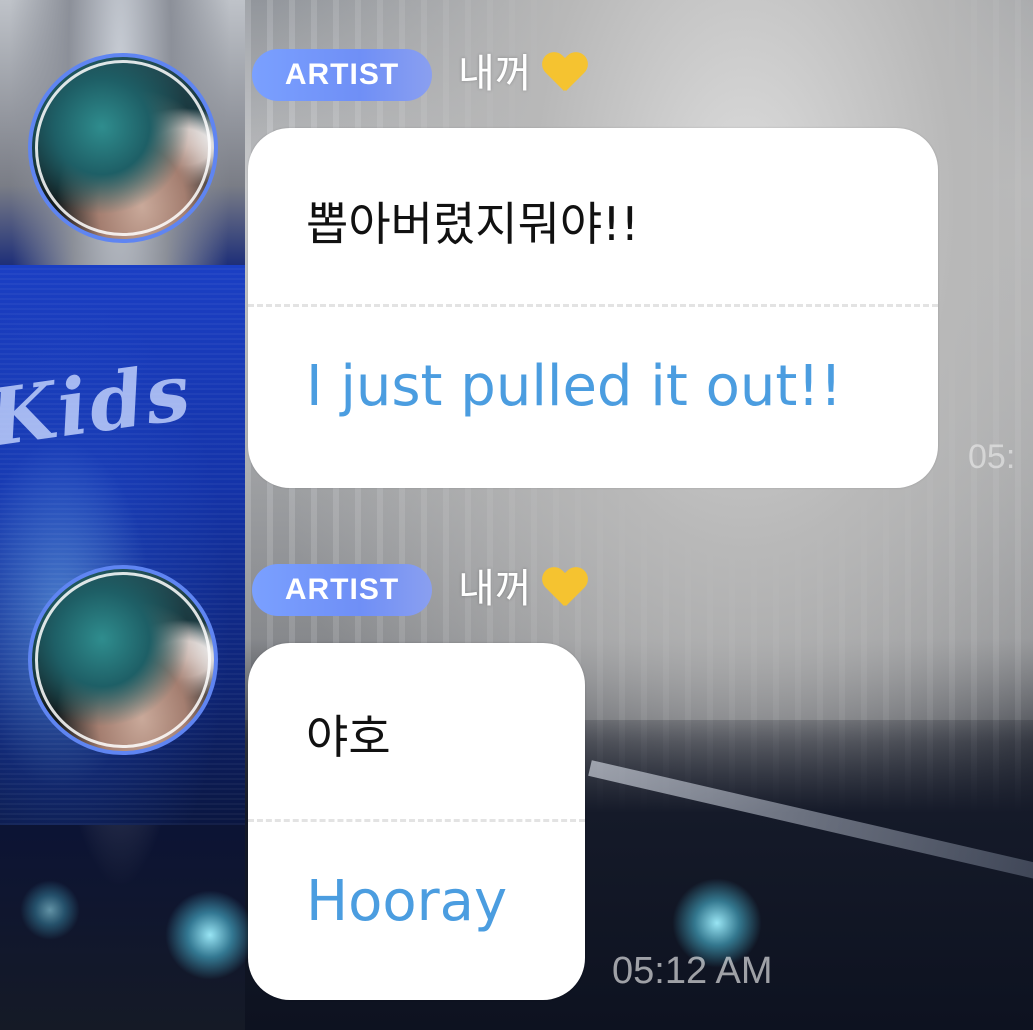 The image size is (1033, 1030). I want to click on sender-name-label: 내꺼, so click(495, 589).